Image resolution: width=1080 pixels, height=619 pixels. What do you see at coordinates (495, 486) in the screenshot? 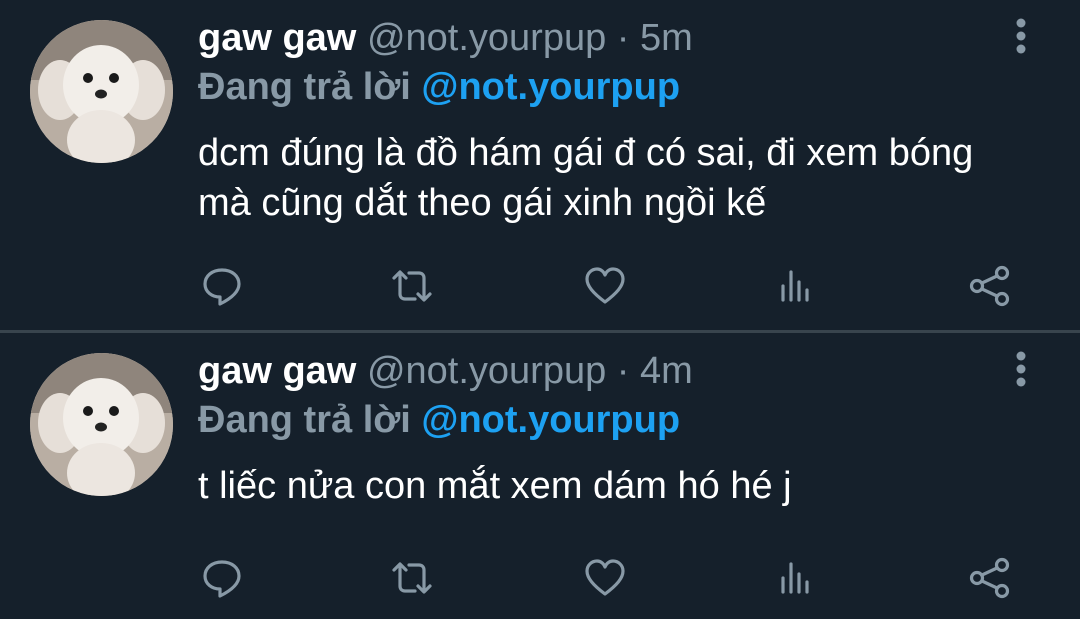
I see `tweet-text: t liếc nửa con mắt xem dám hó hé j` at bounding box center [495, 486].